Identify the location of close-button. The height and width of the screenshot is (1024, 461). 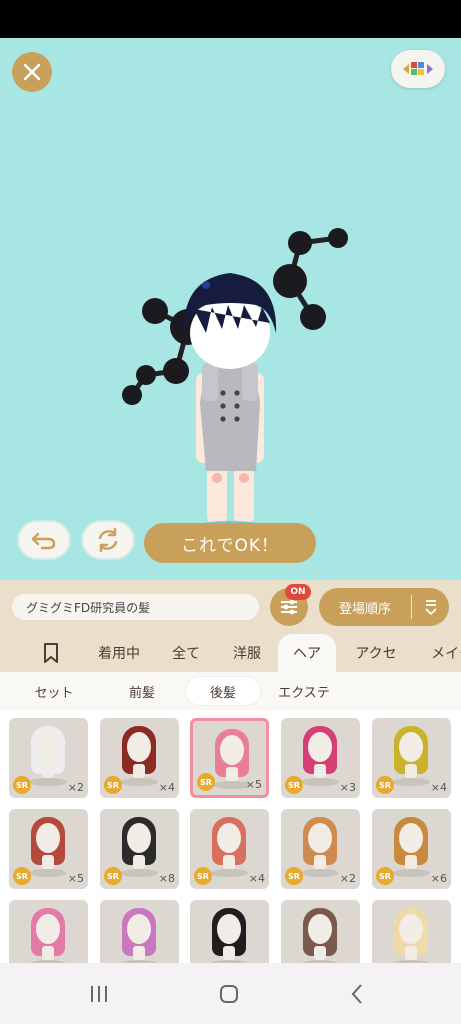
(32, 72).